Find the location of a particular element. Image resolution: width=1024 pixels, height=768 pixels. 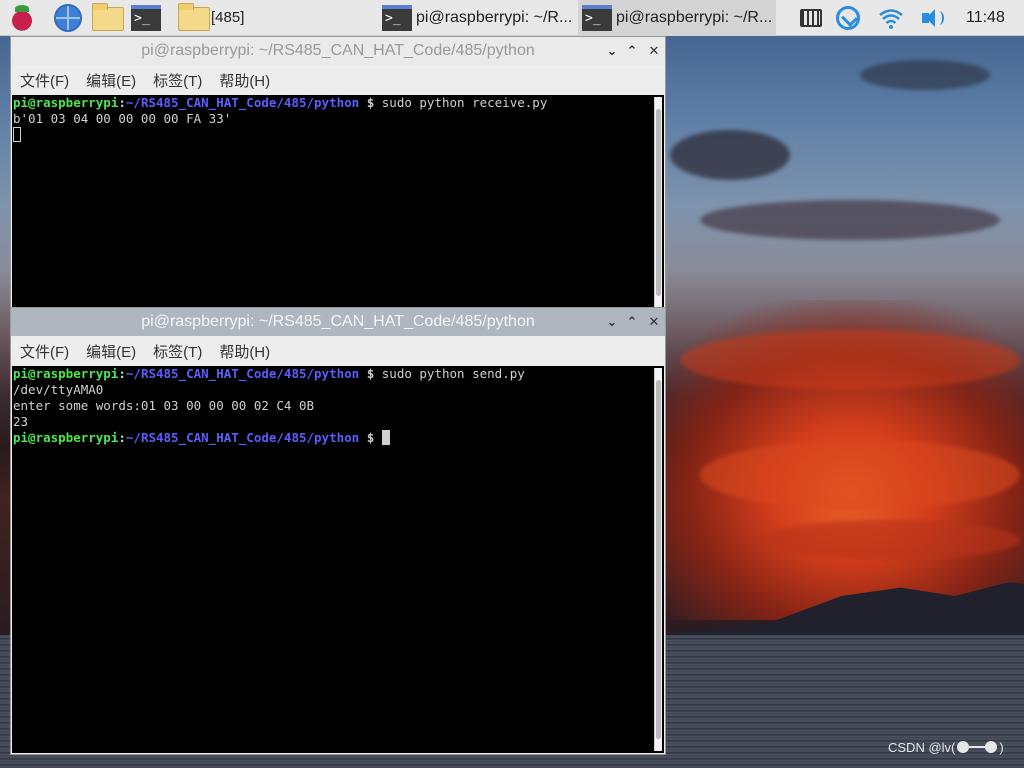

terminal-launcher-icon: >_ is located at coordinates (146, 18).